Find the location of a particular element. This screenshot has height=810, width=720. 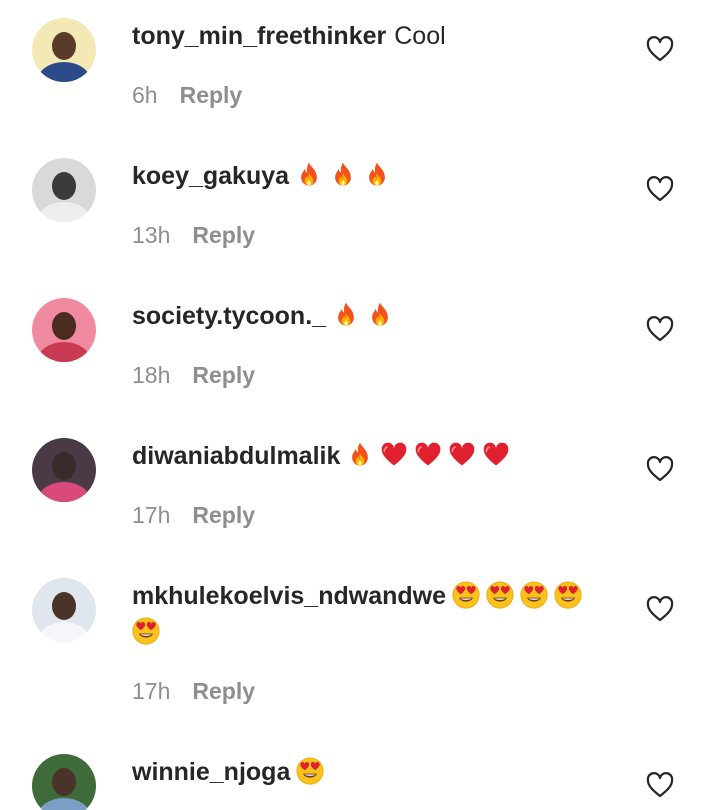

comment-line: winnie_njoga is located at coordinates (377, 772).